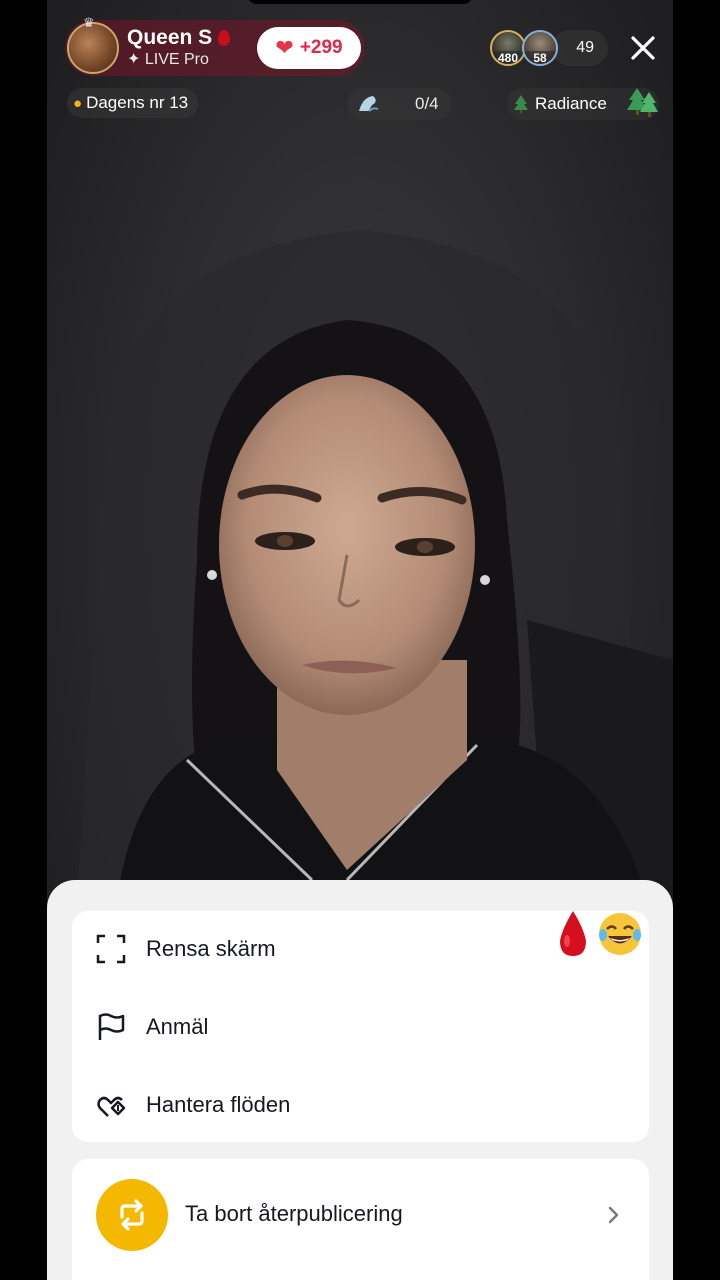 Image resolution: width=720 pixels, height=1280 pixels. Describe the element at coordinates (284, 47) in the screenshot. I see `heart-icon: ❤` at that location.